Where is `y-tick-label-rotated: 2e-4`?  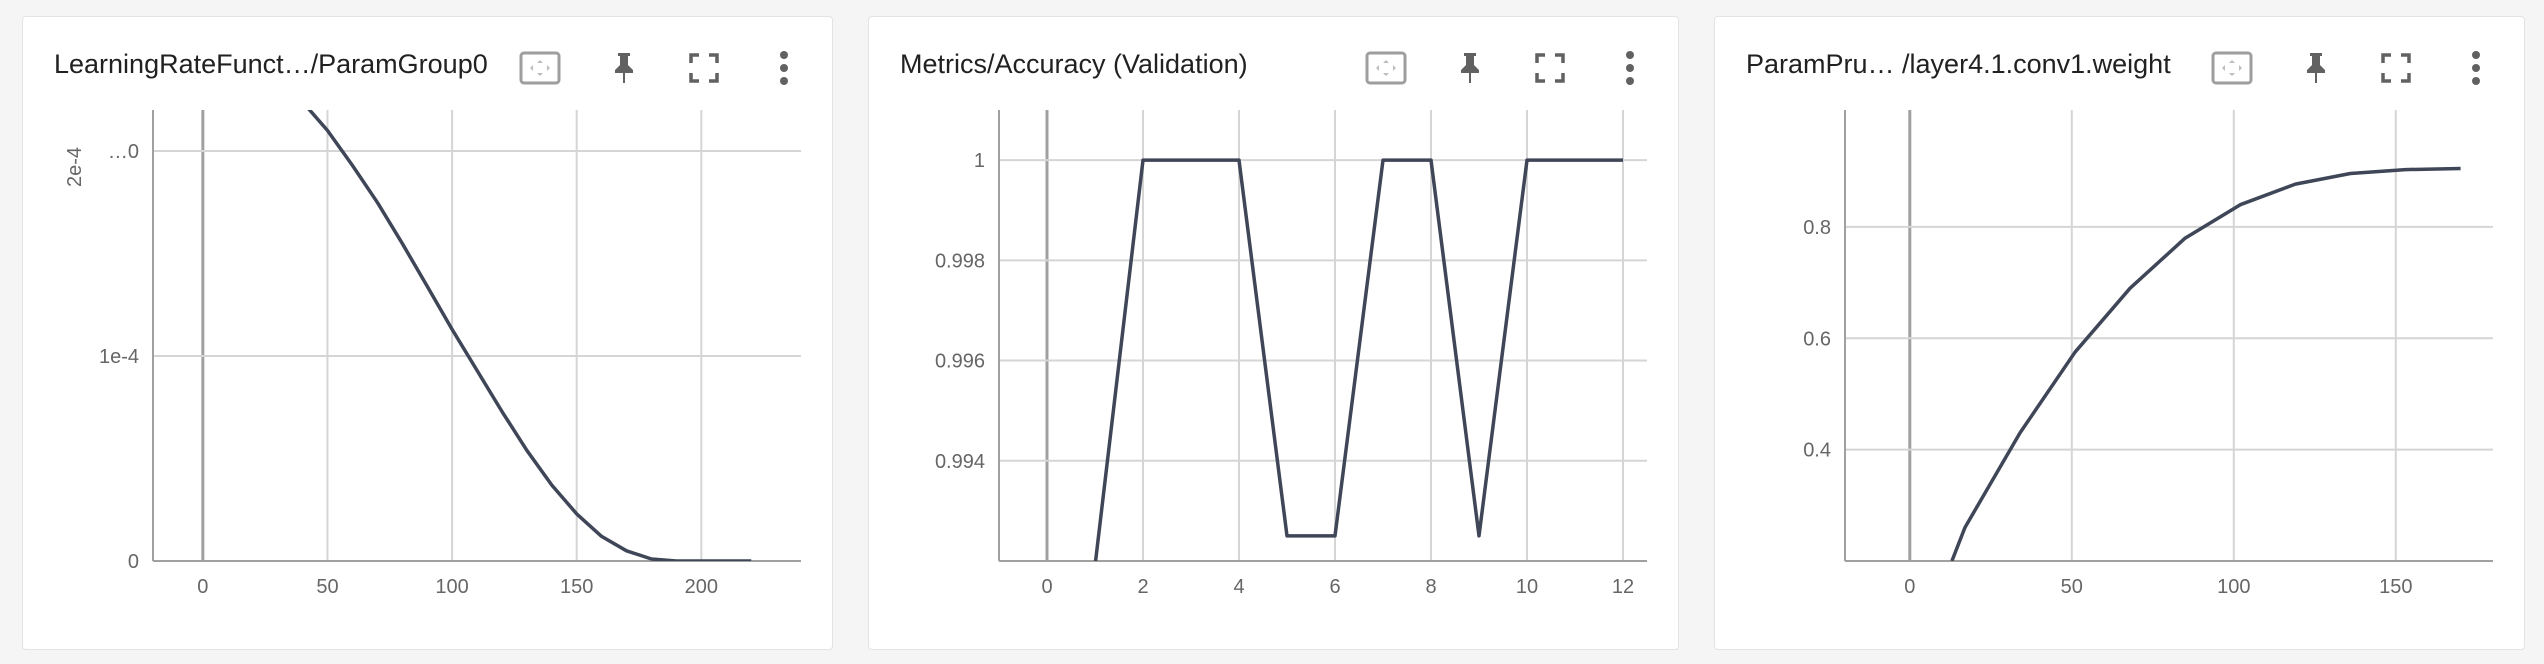 y-tick-label-rotated: 2e-4 is located at coordinates (75, 167).